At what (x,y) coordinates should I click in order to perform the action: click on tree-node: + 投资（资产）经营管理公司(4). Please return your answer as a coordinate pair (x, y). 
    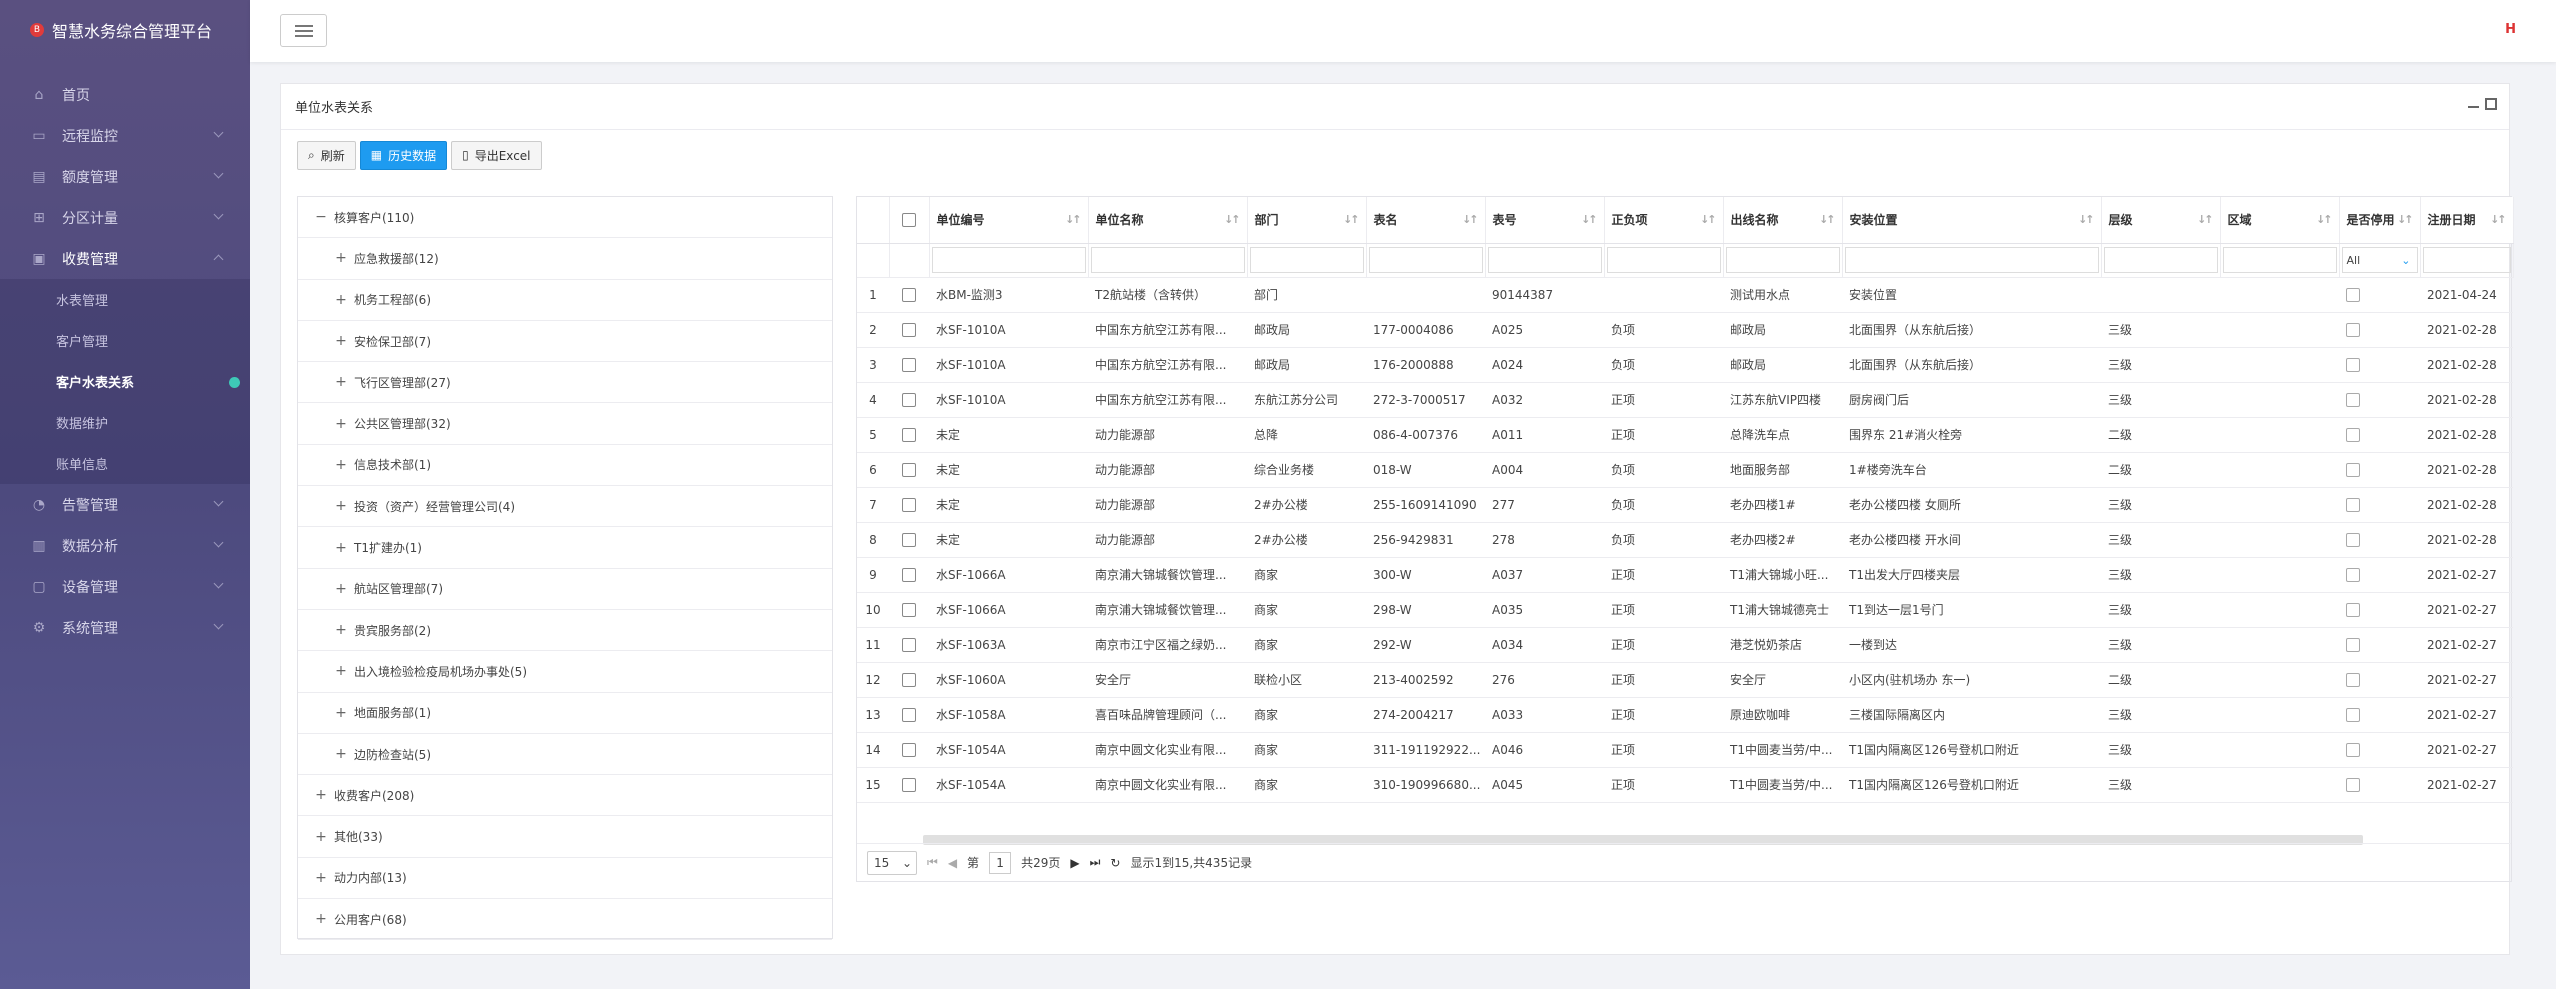
    Looking at the image, I should click on (565, 507).